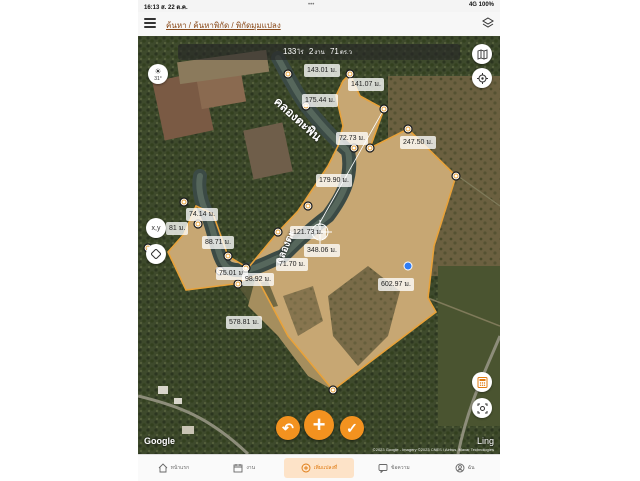  I want to click on locate-icon, so click(482, 78).